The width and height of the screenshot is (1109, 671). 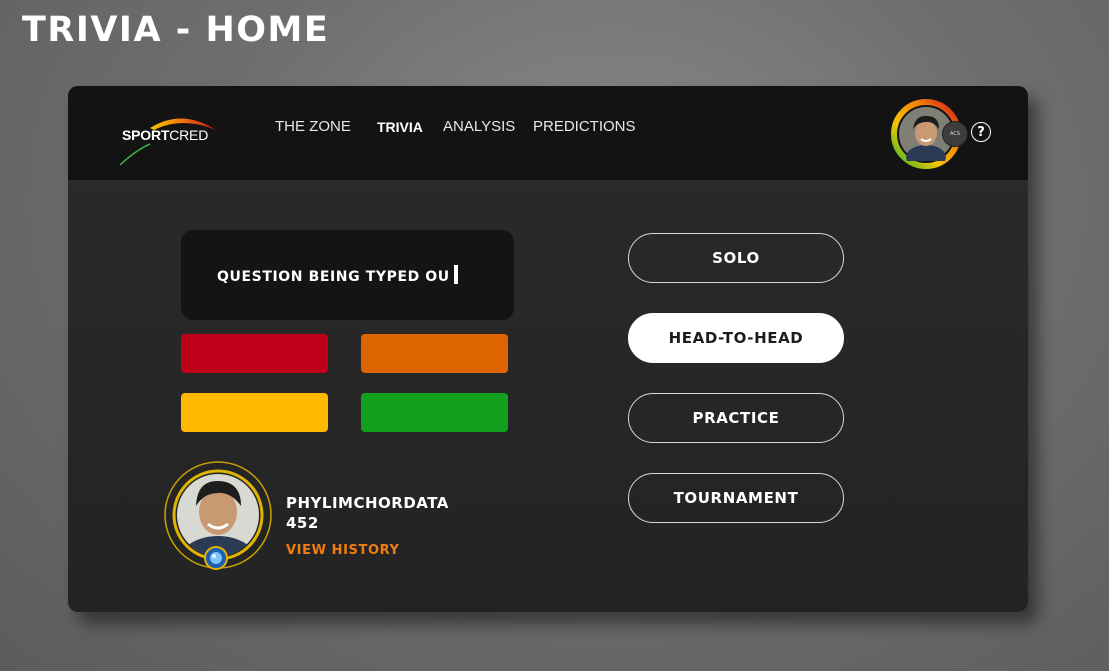 I want to click on sportcred-logo: SPORTCRED, so click(x=172, y=138).